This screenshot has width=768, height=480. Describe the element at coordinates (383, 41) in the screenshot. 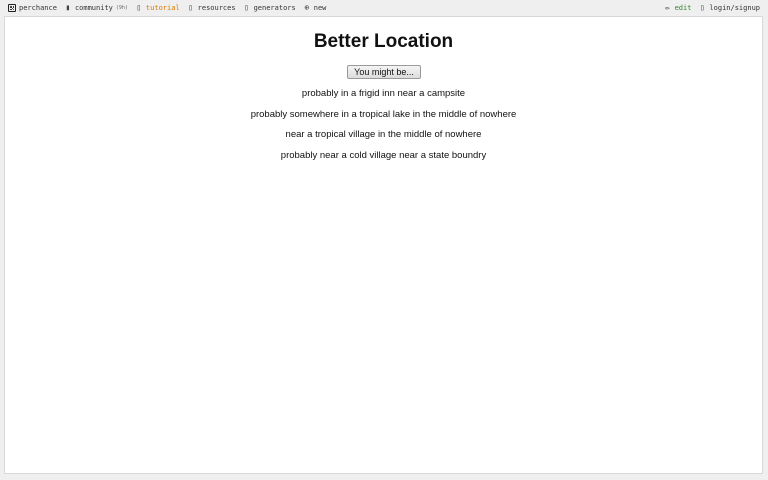

I see `page-title: Better Location` at that location.